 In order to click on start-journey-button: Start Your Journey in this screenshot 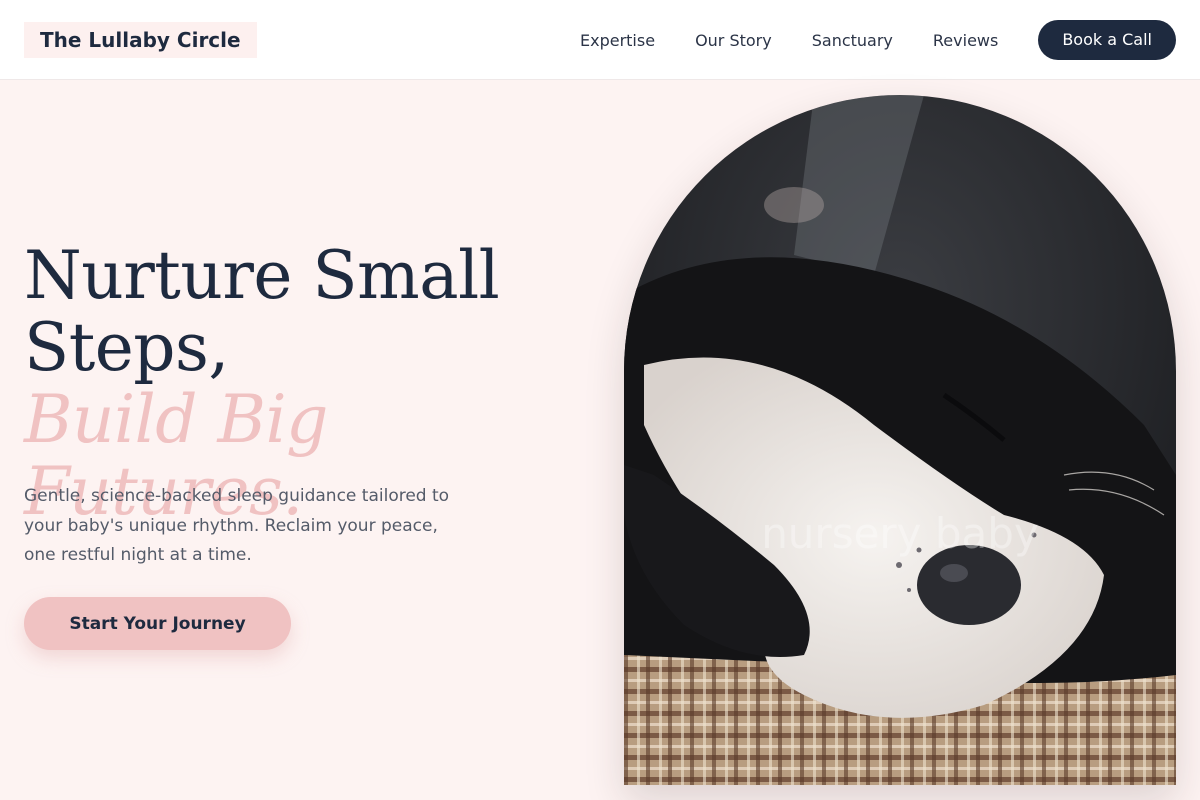, I will do `click(157, 623)`.